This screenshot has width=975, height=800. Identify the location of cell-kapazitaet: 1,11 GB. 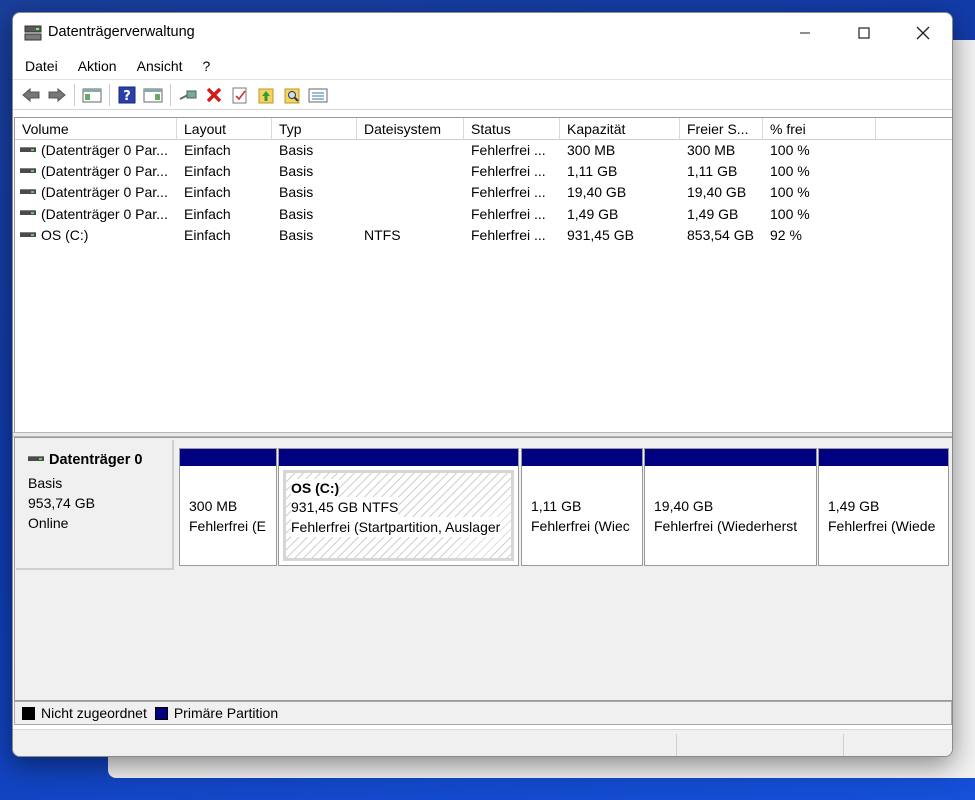
(620, 171).